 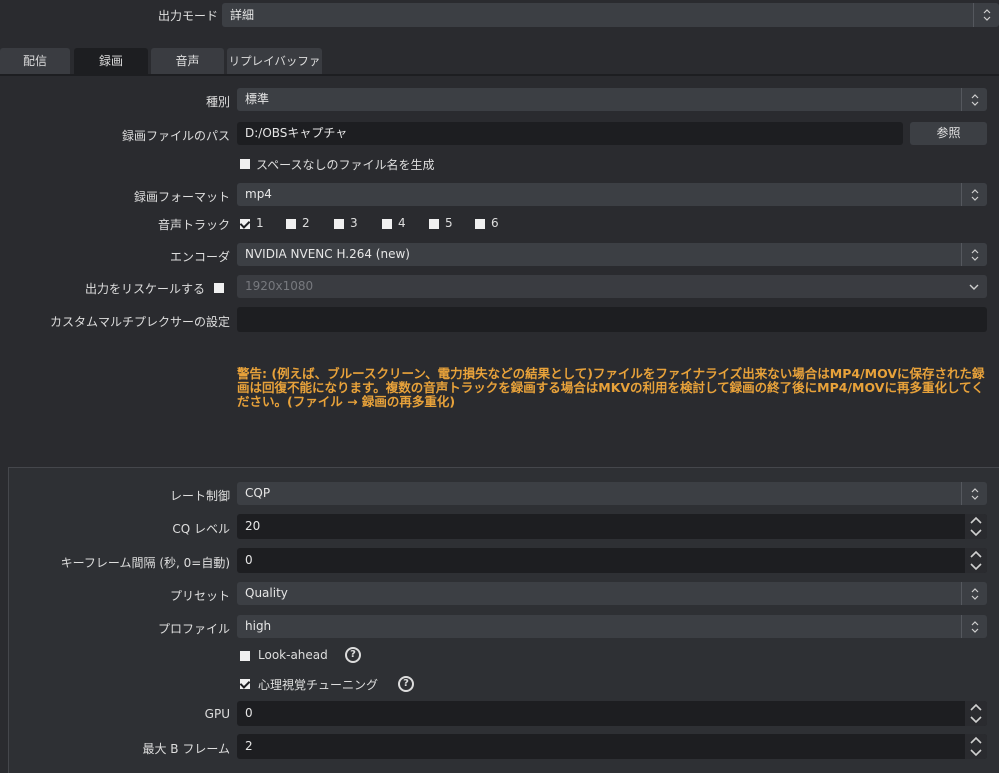 I want to click on track-3-checkbox, so click(x=339, y=224).